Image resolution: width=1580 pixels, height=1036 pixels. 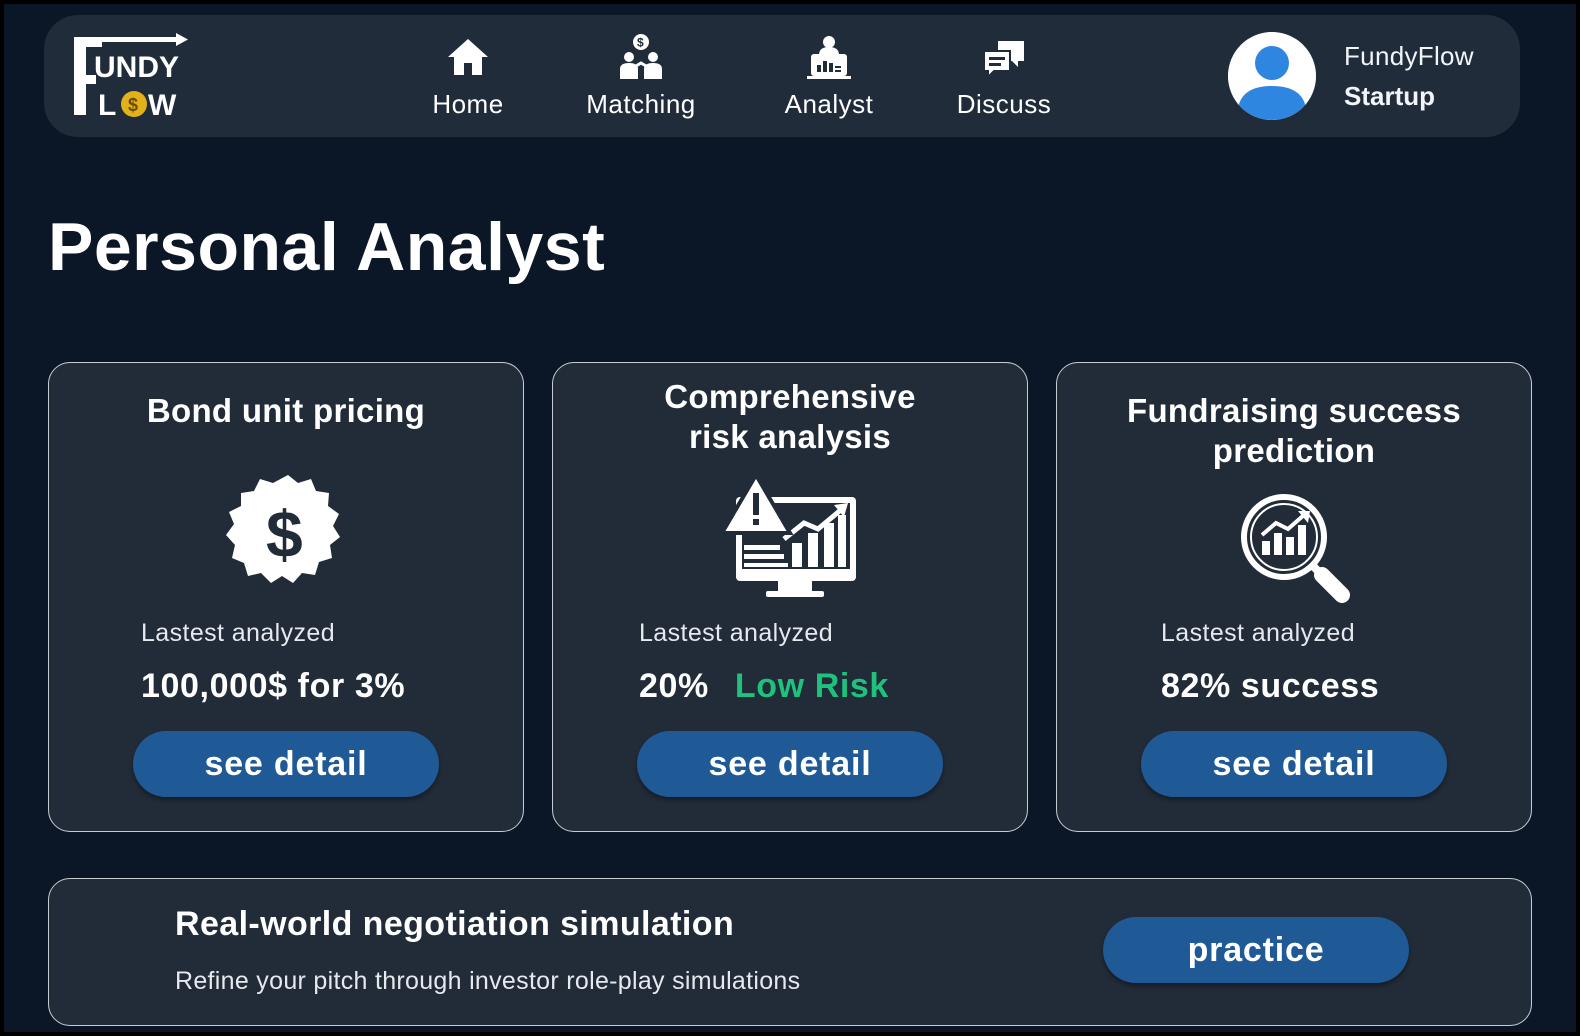 I want to click on fundyflow-logo: UNDY L $ W, so click(x=133, y=77).